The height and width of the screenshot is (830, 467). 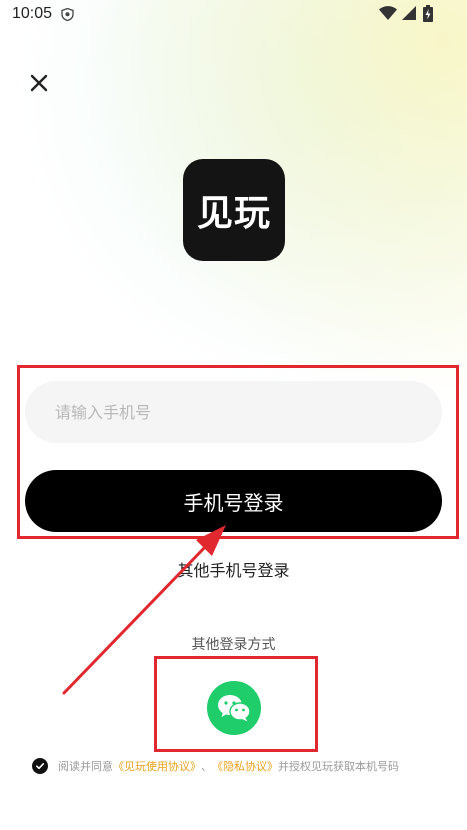 I want to click on agreement-row: 阅读并同意 《见玩使用协议》 、 《隐私协议》 并授权见玩获取本机号码, so click(x=215, y=766).